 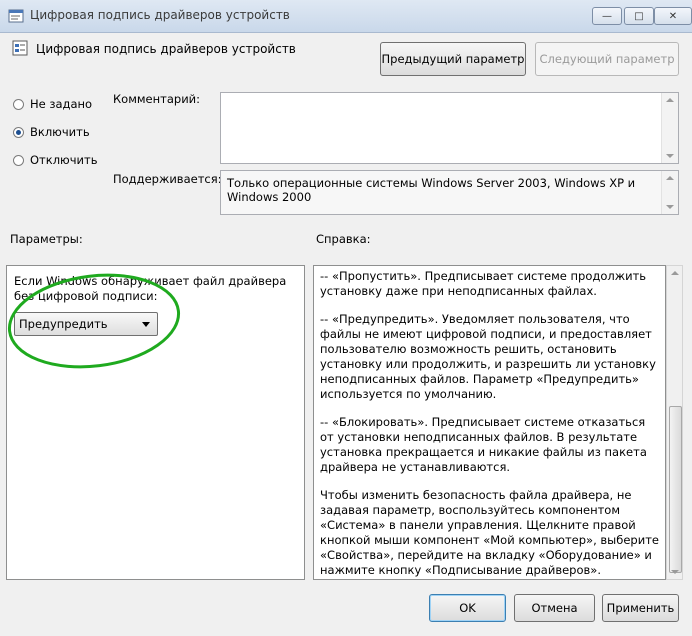 What do you see at coordinates (343, 239) in the screenshot?
I see `help-section-label: Справка:` at bounding box center [343, 239].